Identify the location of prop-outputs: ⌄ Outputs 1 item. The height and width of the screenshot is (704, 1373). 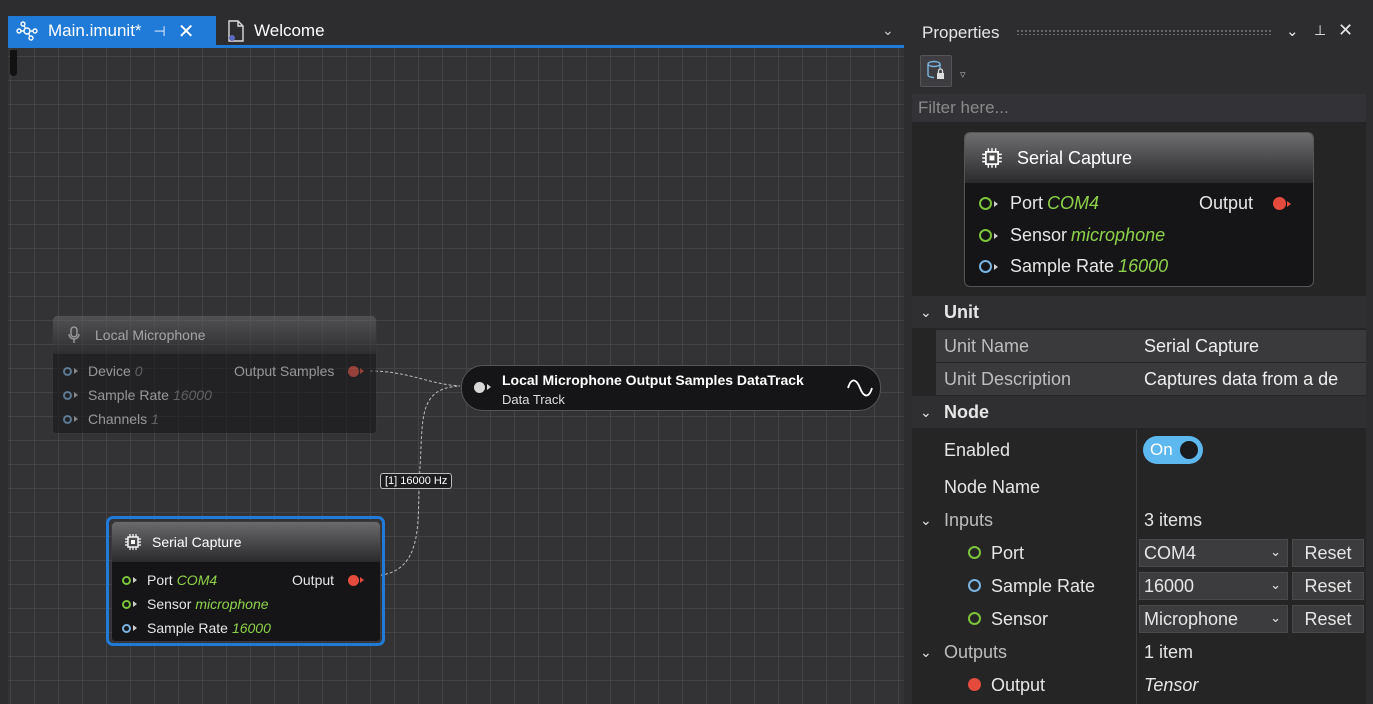
(1139, 652).